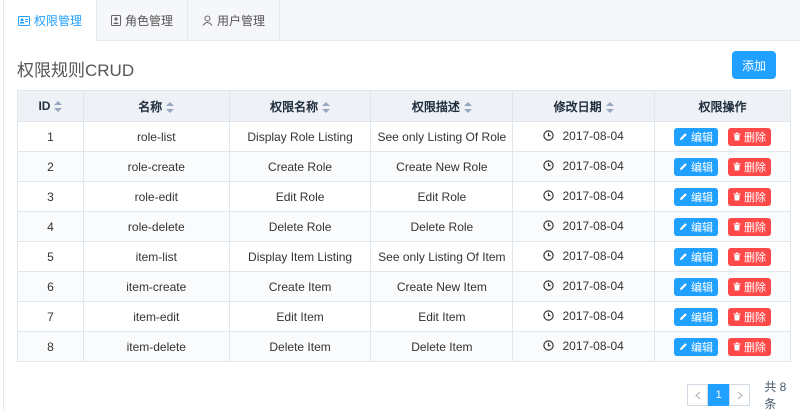 This screenshot has height=412, width=800. I want to click on cell-id: 4, so click(50, 226).